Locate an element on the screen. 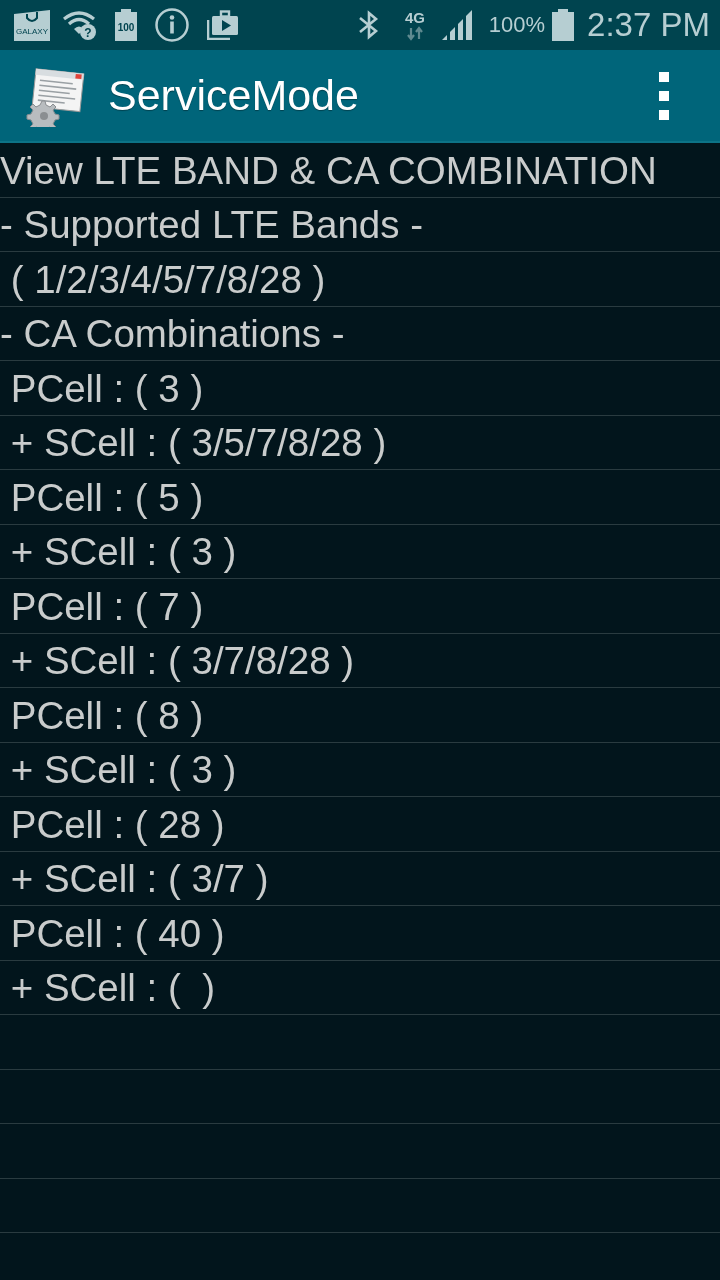 The image size is (720, 1280). app-title: ServiceMode is located at coordinates (234, 95).